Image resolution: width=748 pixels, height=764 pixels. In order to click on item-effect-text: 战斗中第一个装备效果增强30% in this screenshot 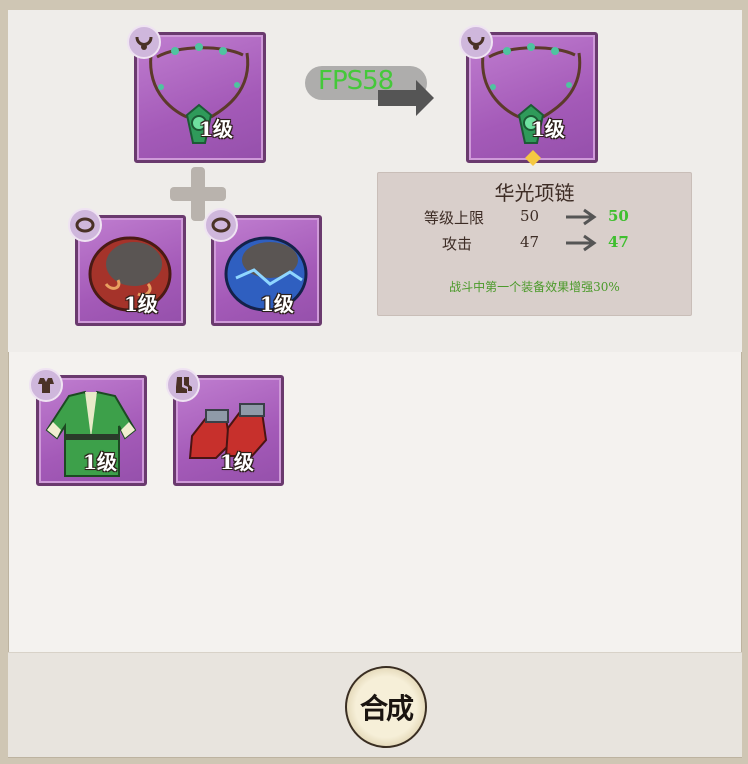, I will do `click(534, 287)`.